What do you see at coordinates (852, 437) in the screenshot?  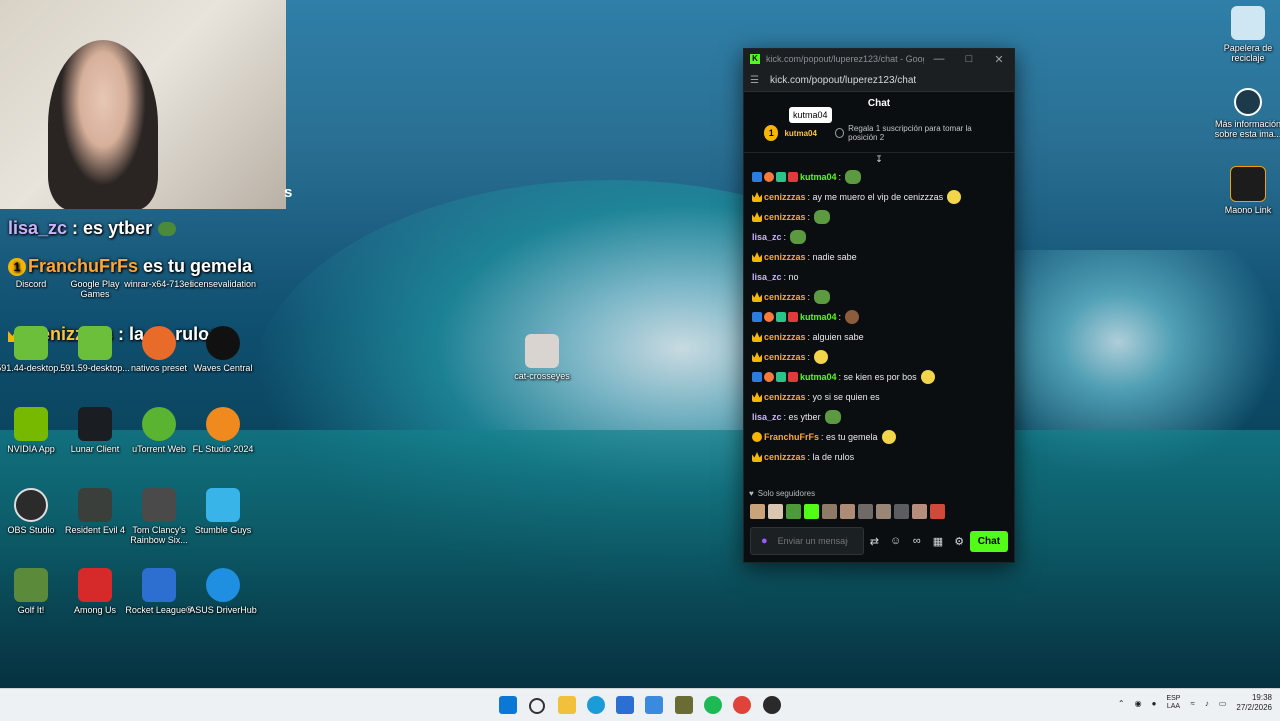 I see `chat-text: es tu gemela` at bounding box center [852, 437].